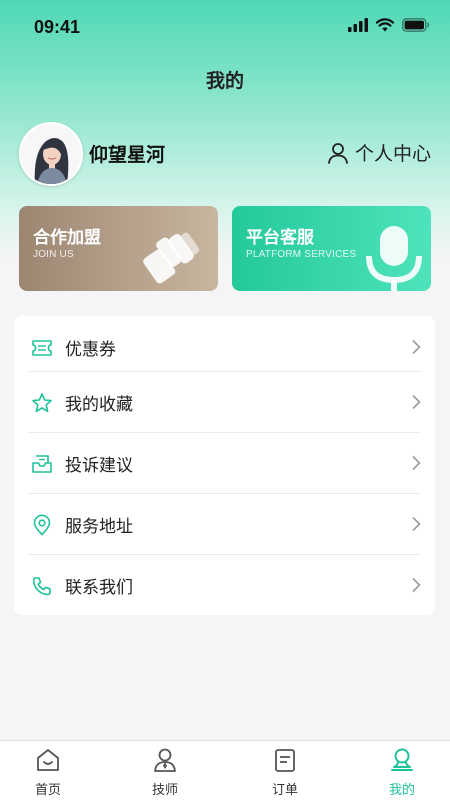  I want to click on username: 仰望星河, so click(127, 155).